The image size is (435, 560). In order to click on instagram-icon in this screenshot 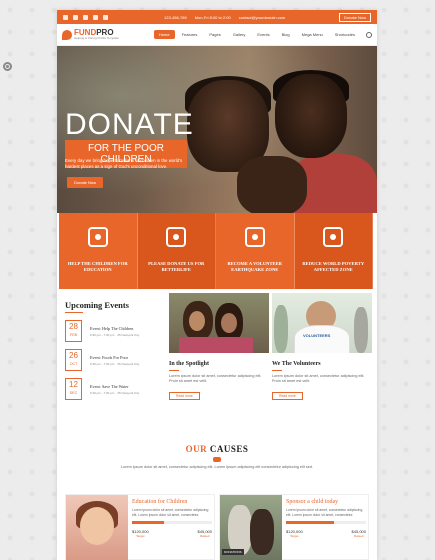, I will do `click(95, 17)`.